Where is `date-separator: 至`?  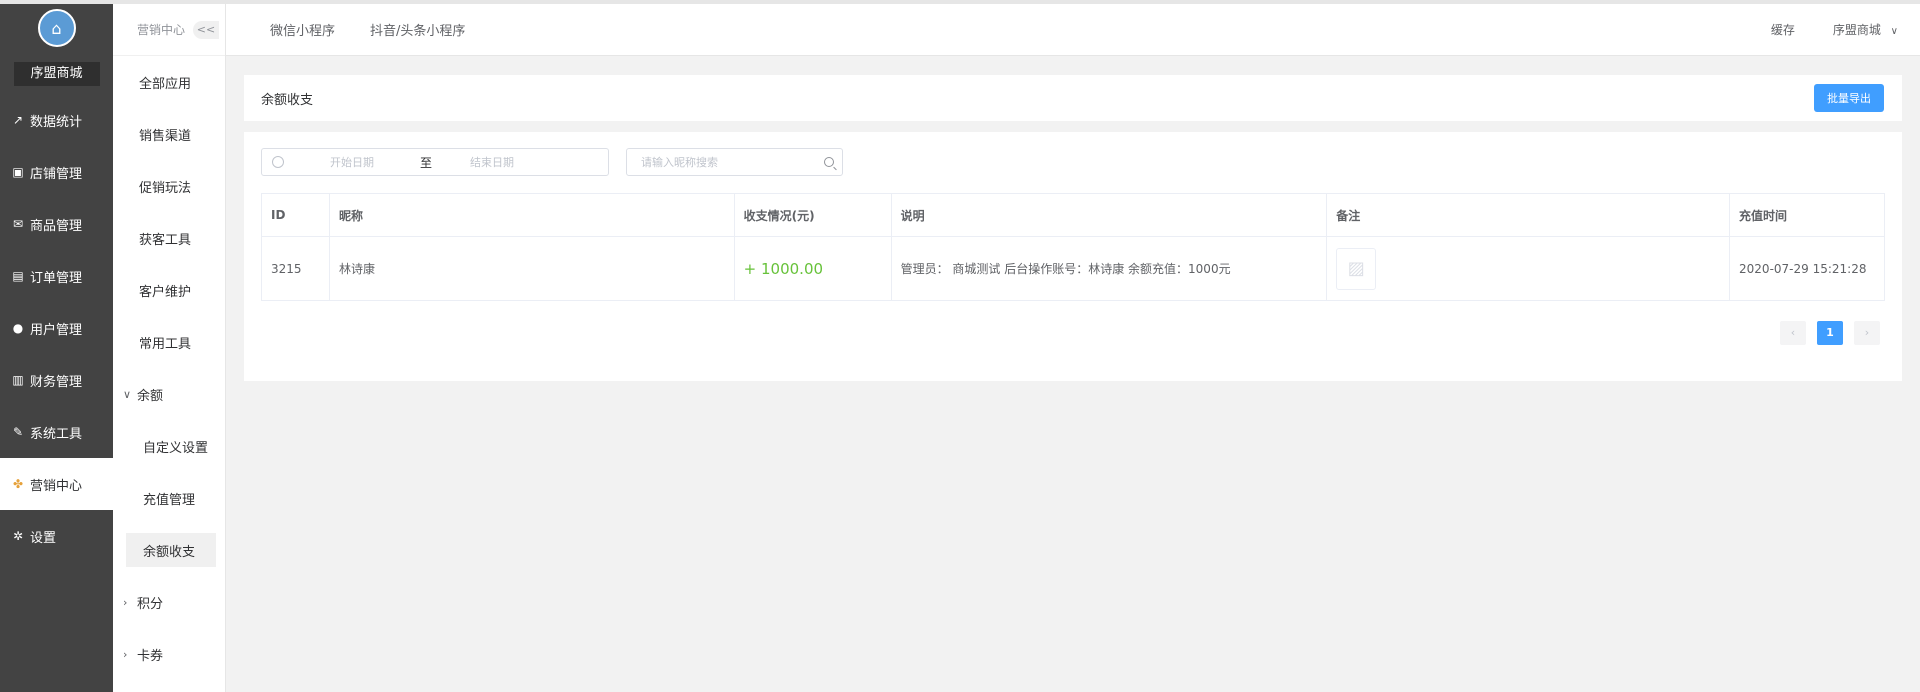
date-separator: 至 is located at coordinates (426, 162).